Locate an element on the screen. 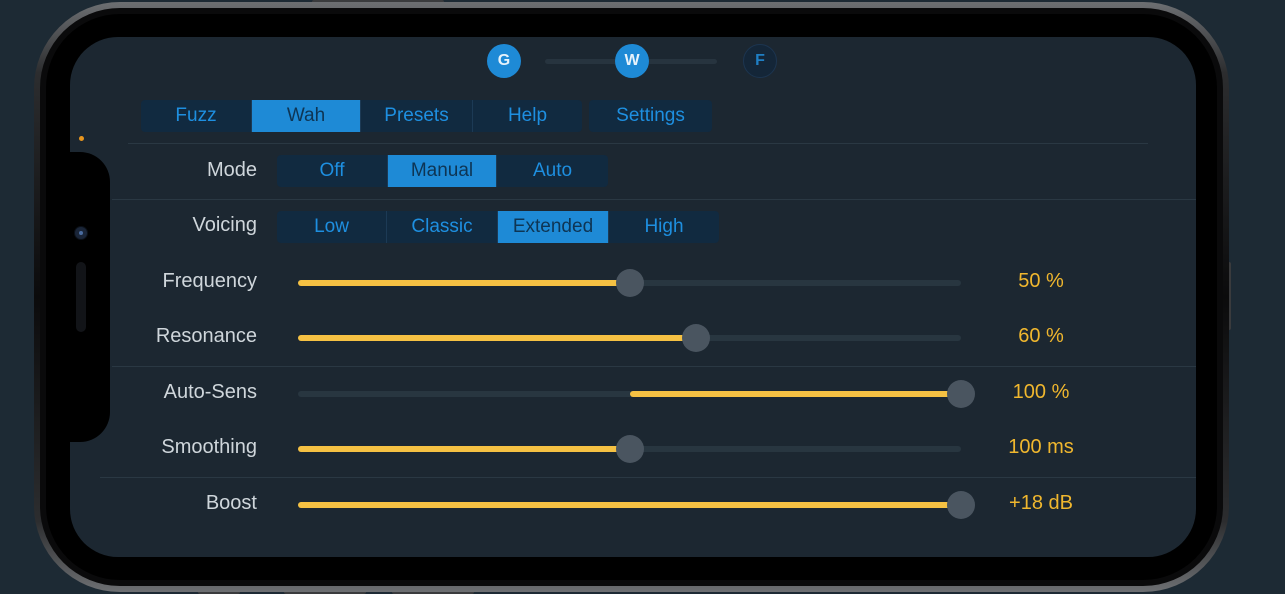 This screenshot has width=1285, height=594. frequency-label: Frequency is located at coordinates (210, 281).